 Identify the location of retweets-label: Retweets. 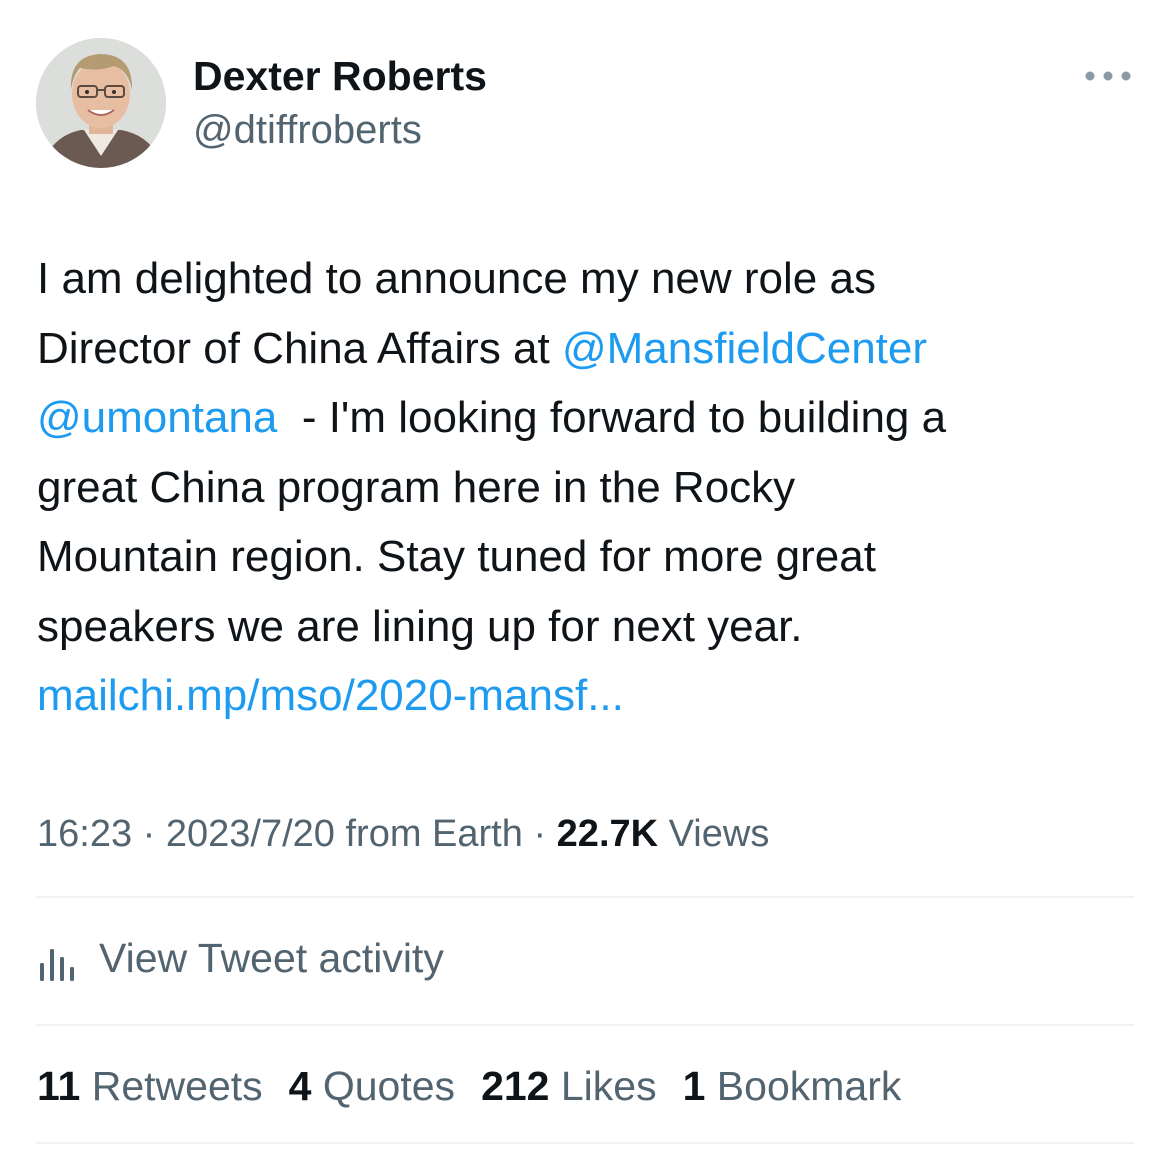
(171, 1086).